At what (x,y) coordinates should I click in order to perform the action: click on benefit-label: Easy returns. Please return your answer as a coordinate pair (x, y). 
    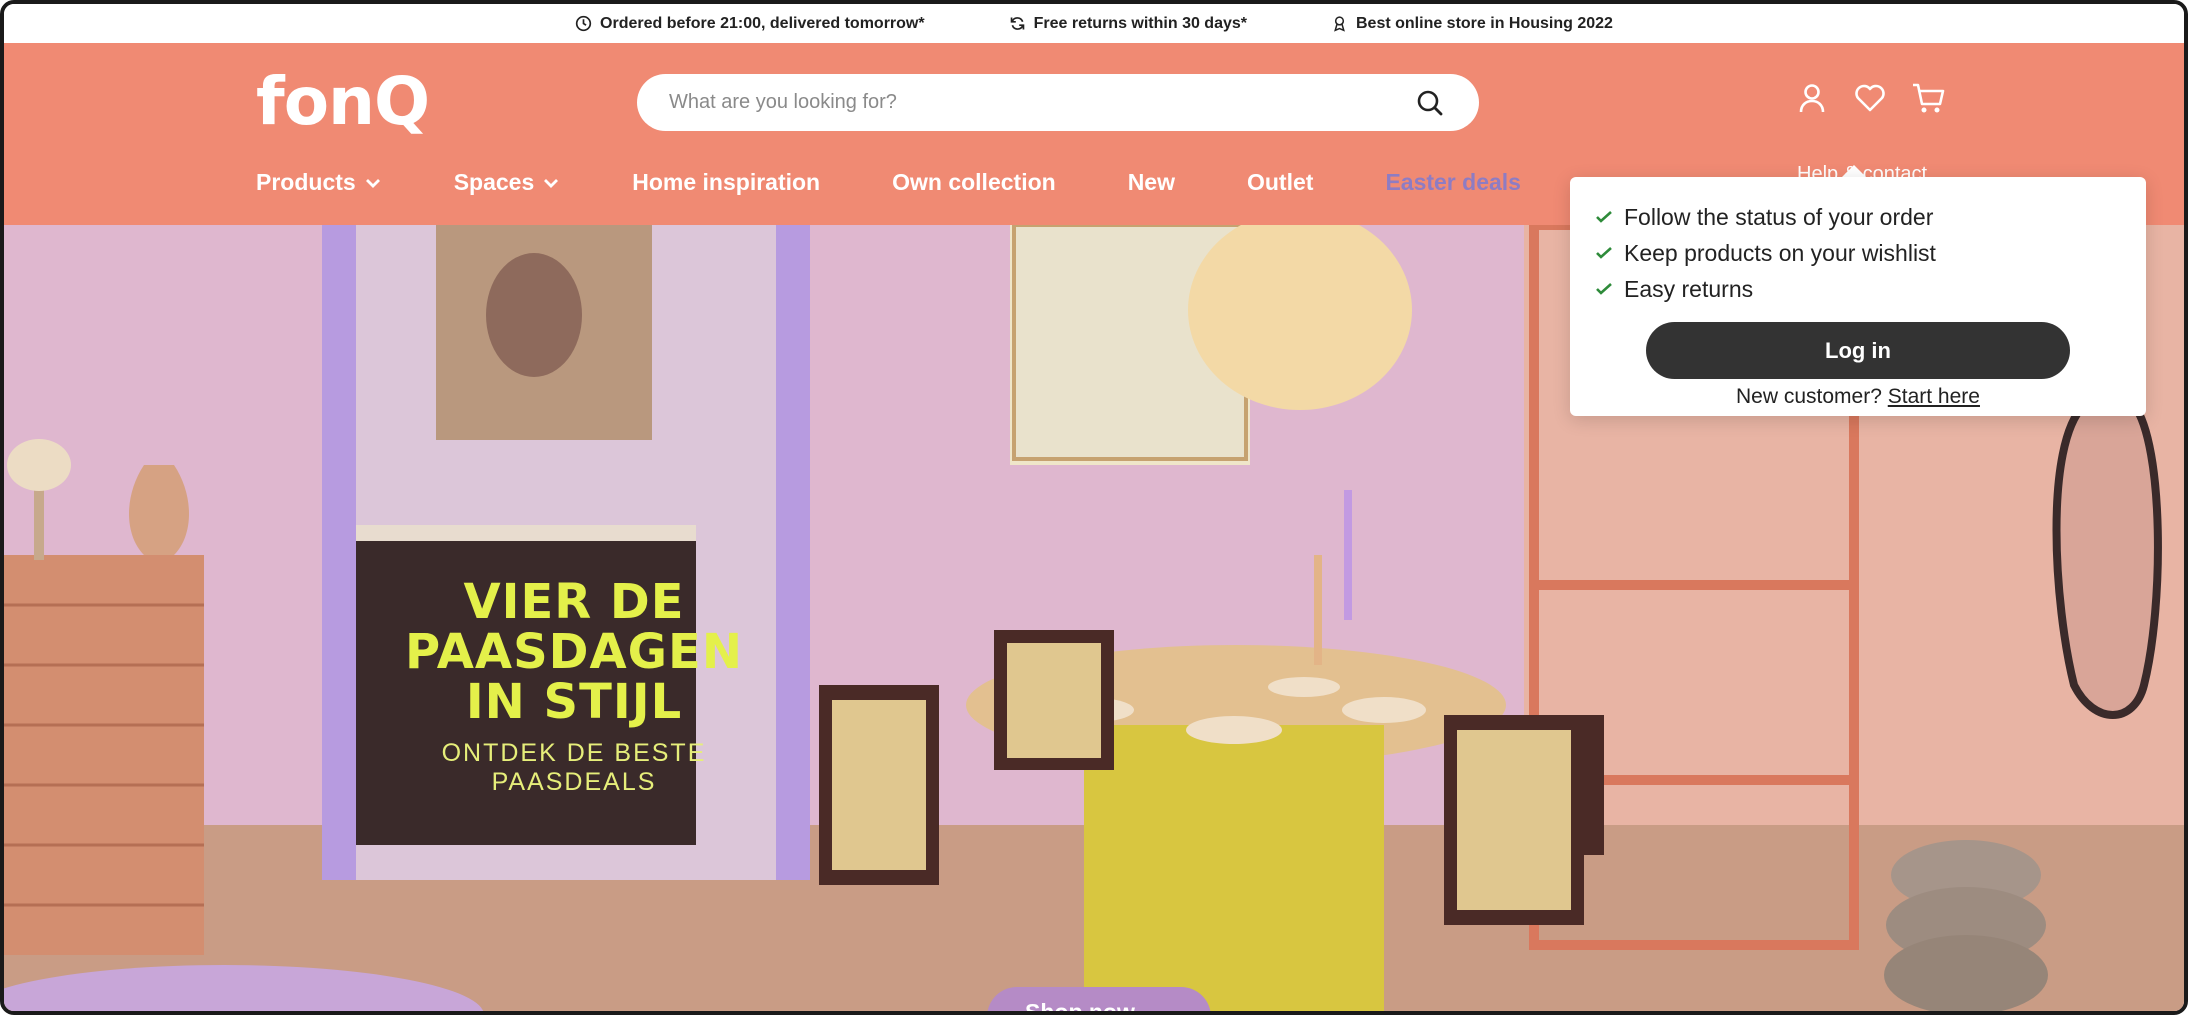
    Looking at the image, I should click on (1689, 288).